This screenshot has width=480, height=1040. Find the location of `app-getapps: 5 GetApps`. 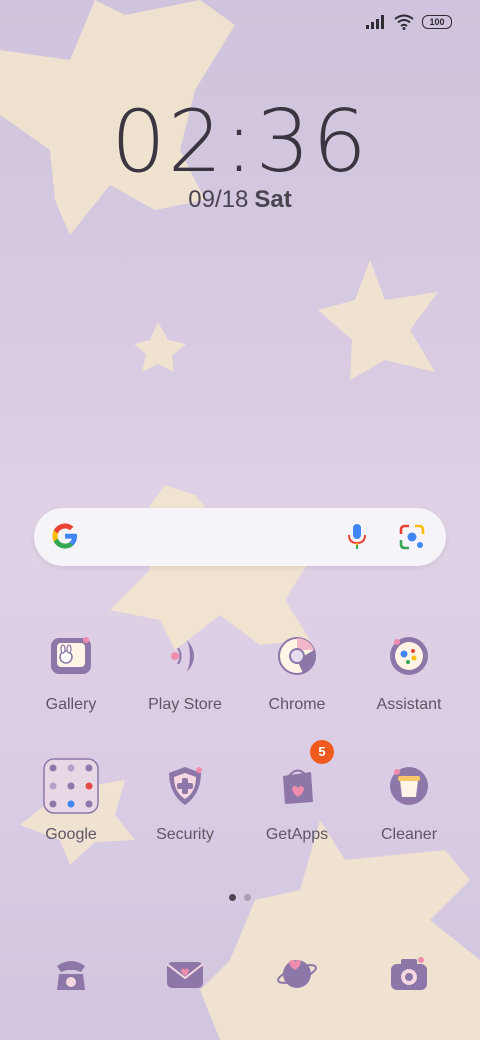

app-getapps: 5 GetApps is located at coordinates (297, 792).